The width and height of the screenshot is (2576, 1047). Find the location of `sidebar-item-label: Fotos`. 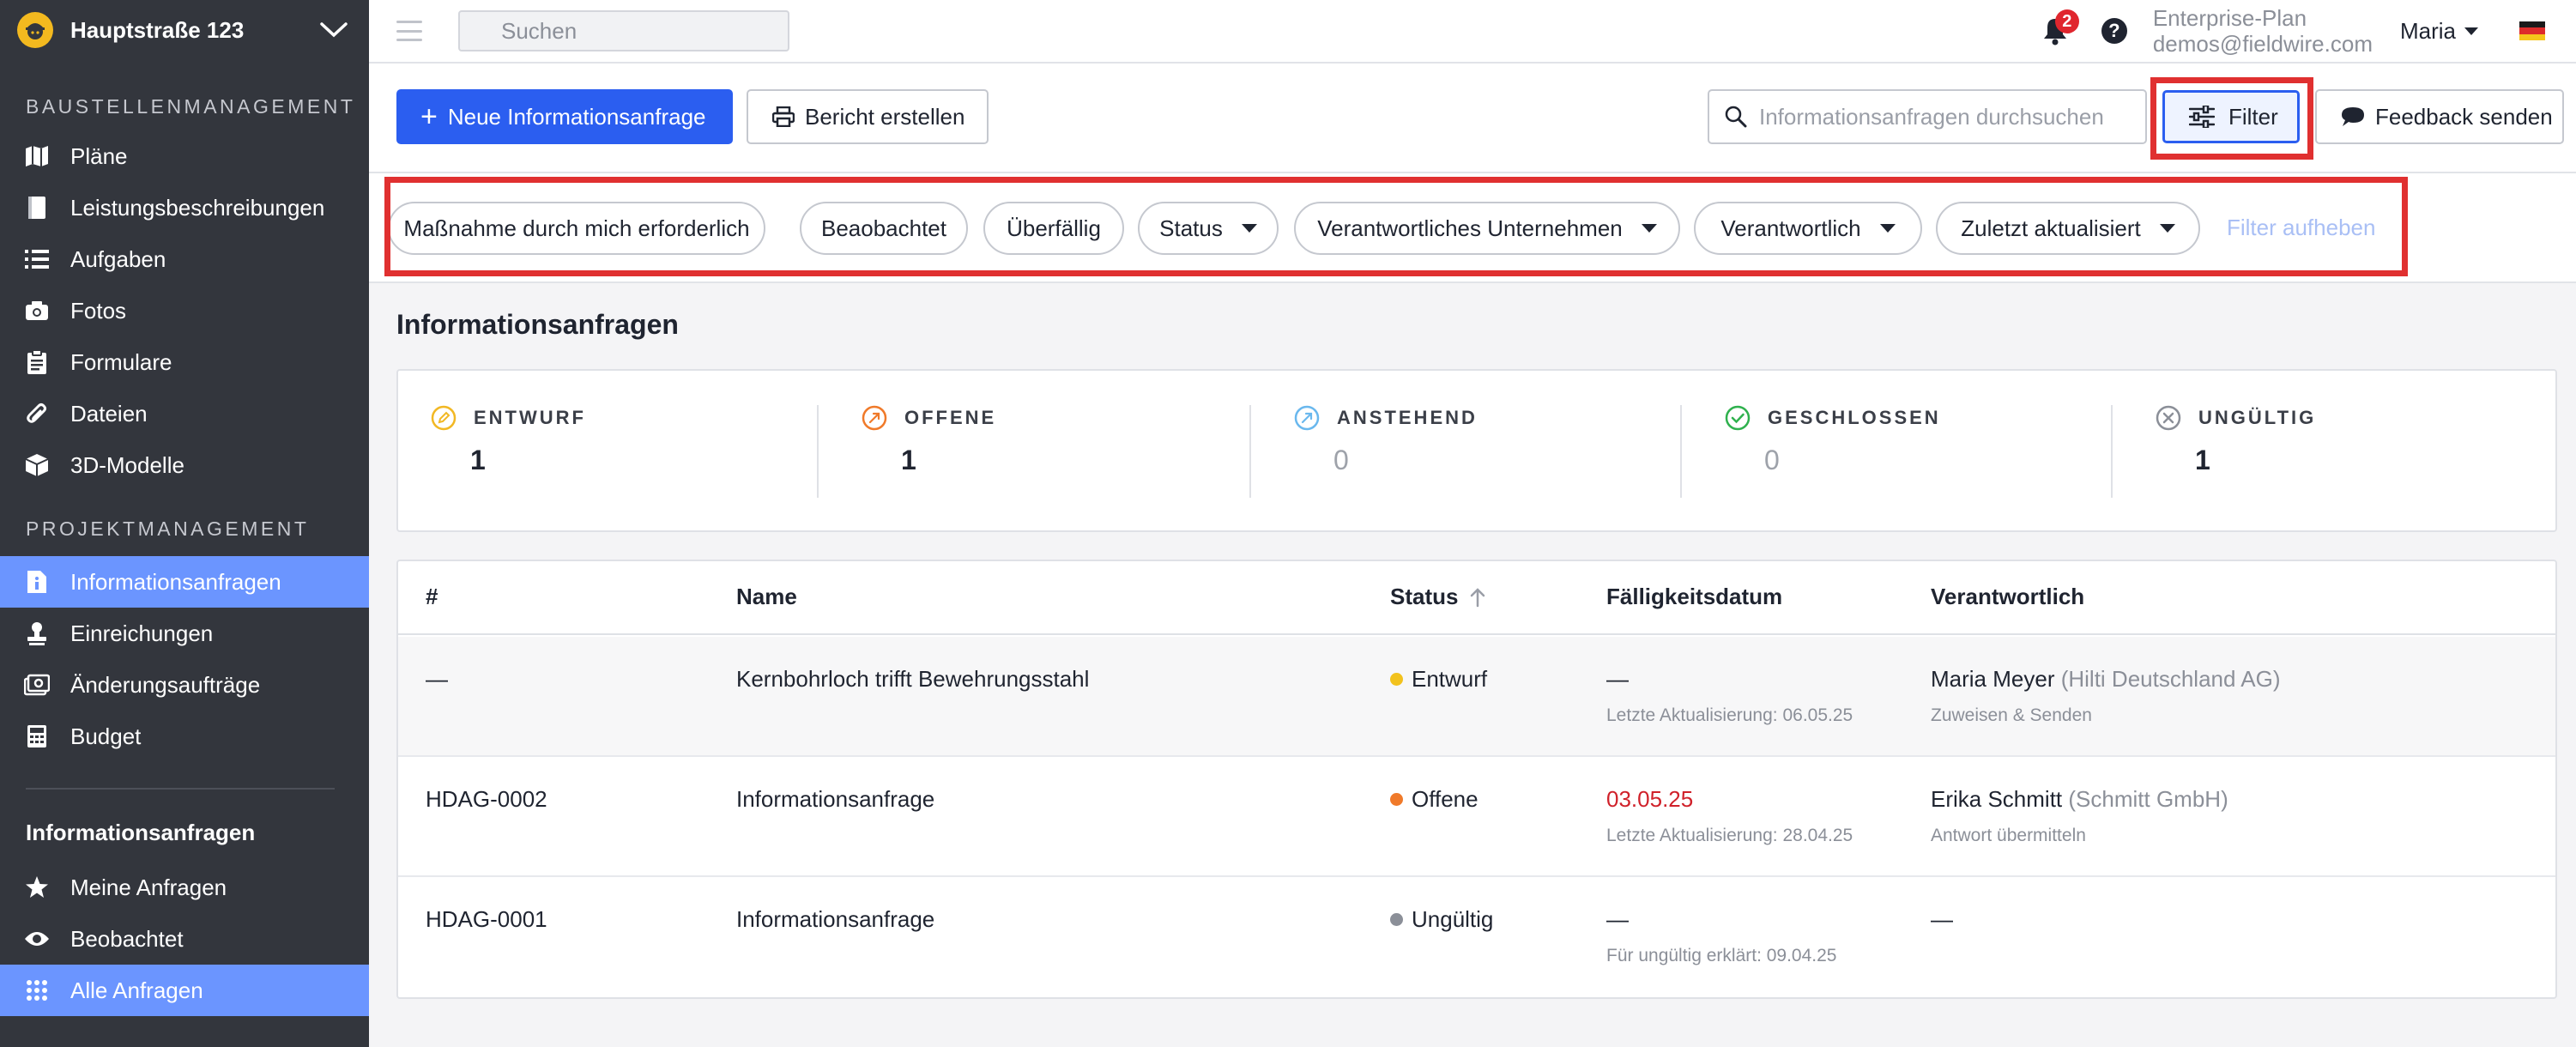

sidebar-item-label: Fotos is located at coordinates (98, 310).